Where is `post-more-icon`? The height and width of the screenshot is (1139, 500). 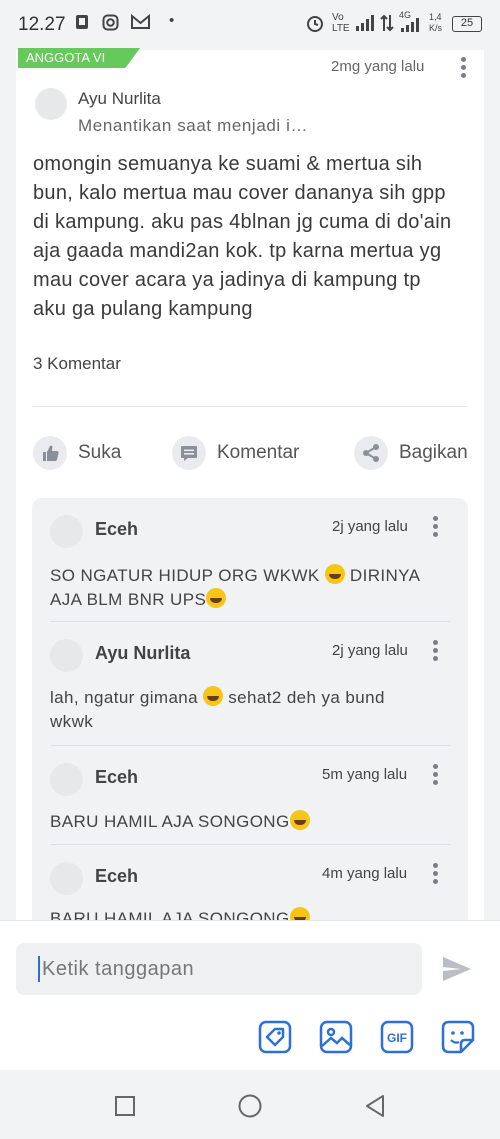
post-more-icon is located at coordinates (464, 69).